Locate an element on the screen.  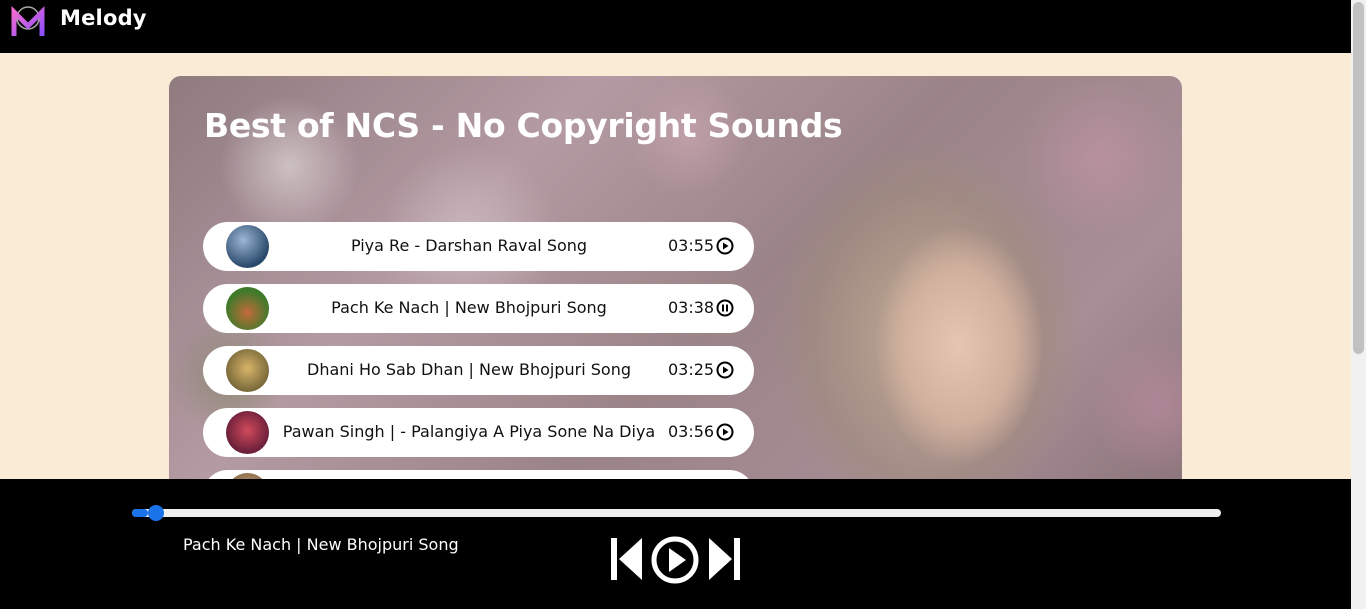
song-item: Pach Ke Nach | New Bhojpuri Song 03:38 is located at coordinates (478, 308).